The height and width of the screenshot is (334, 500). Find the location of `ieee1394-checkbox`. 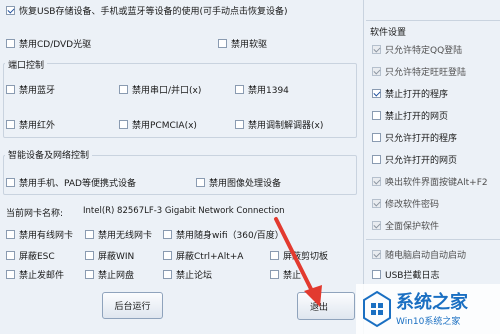

ieee1394-checkbox is located at coordinates (239, 89).